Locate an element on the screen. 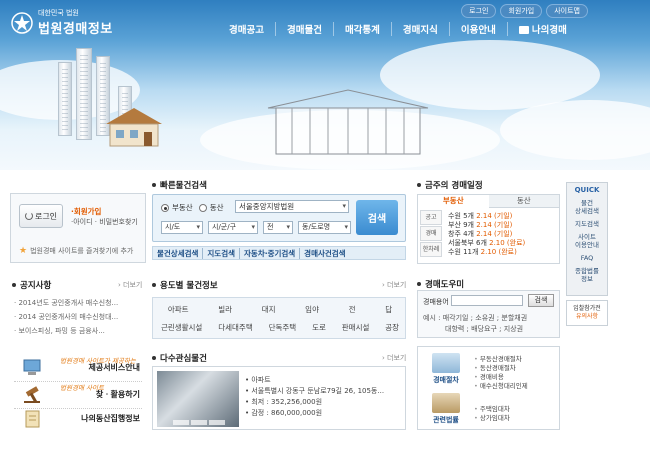  usage-more-link: › 더보기 is located at coordinates (394, 285).